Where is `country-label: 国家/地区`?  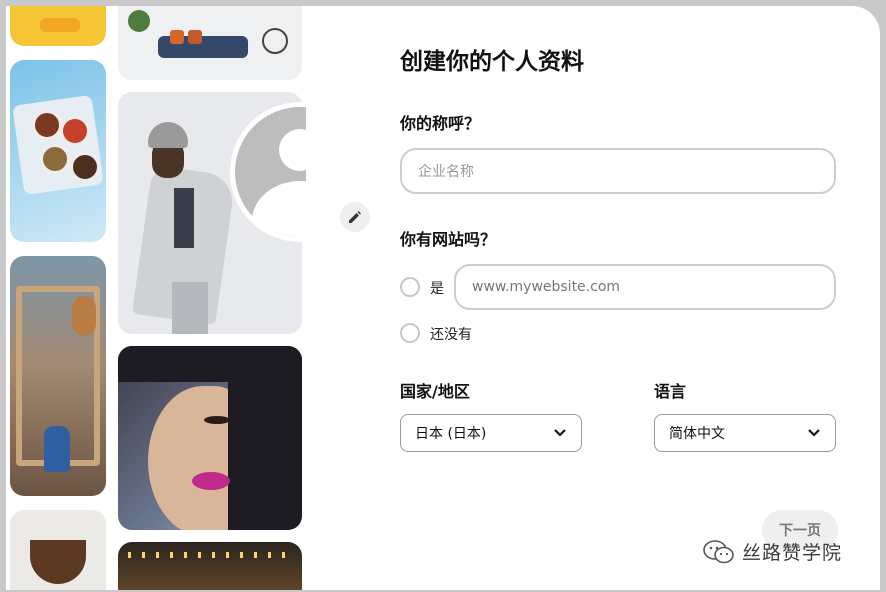 country-label: 国家/地区 is located at coordinates (435, 391).